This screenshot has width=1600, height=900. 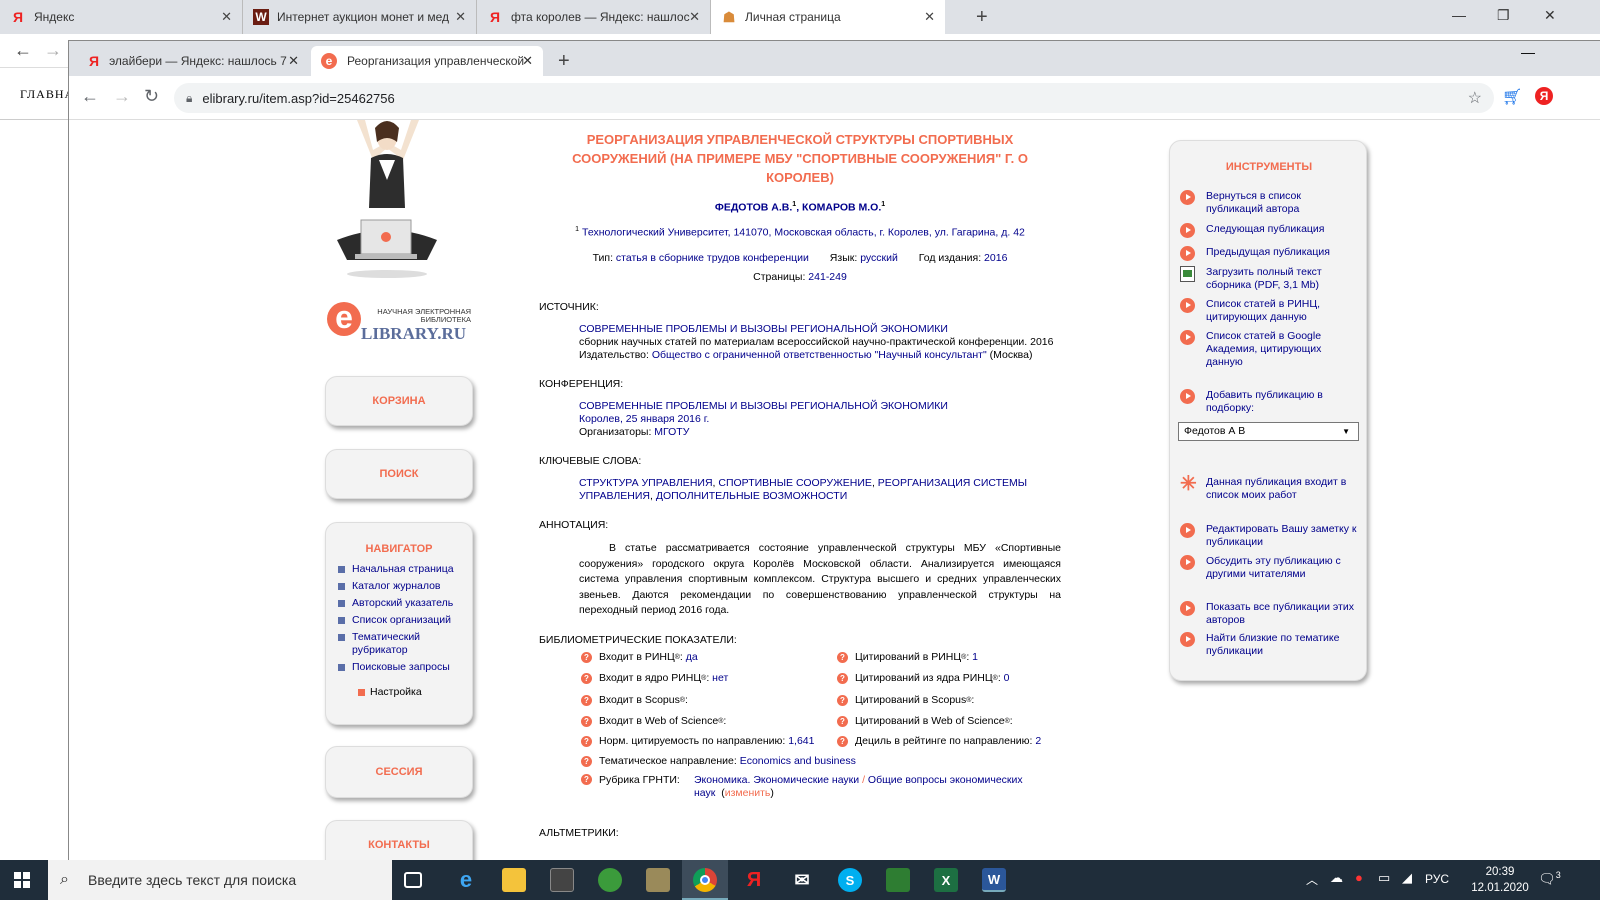 What do you see at coordinates (748, 793) in the screenshot?
I see `change-link: изменить` at bounding box center [748, 793].